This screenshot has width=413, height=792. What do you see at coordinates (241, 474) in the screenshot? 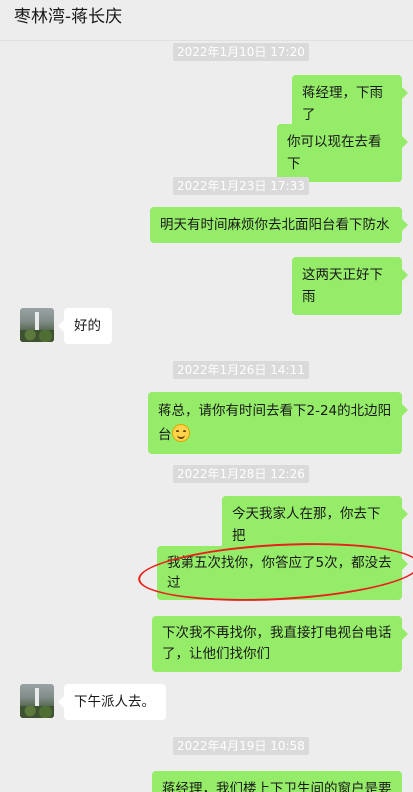
I see `timestamp: 2022年1月28日 12:26` at bounding box center [241, 474].